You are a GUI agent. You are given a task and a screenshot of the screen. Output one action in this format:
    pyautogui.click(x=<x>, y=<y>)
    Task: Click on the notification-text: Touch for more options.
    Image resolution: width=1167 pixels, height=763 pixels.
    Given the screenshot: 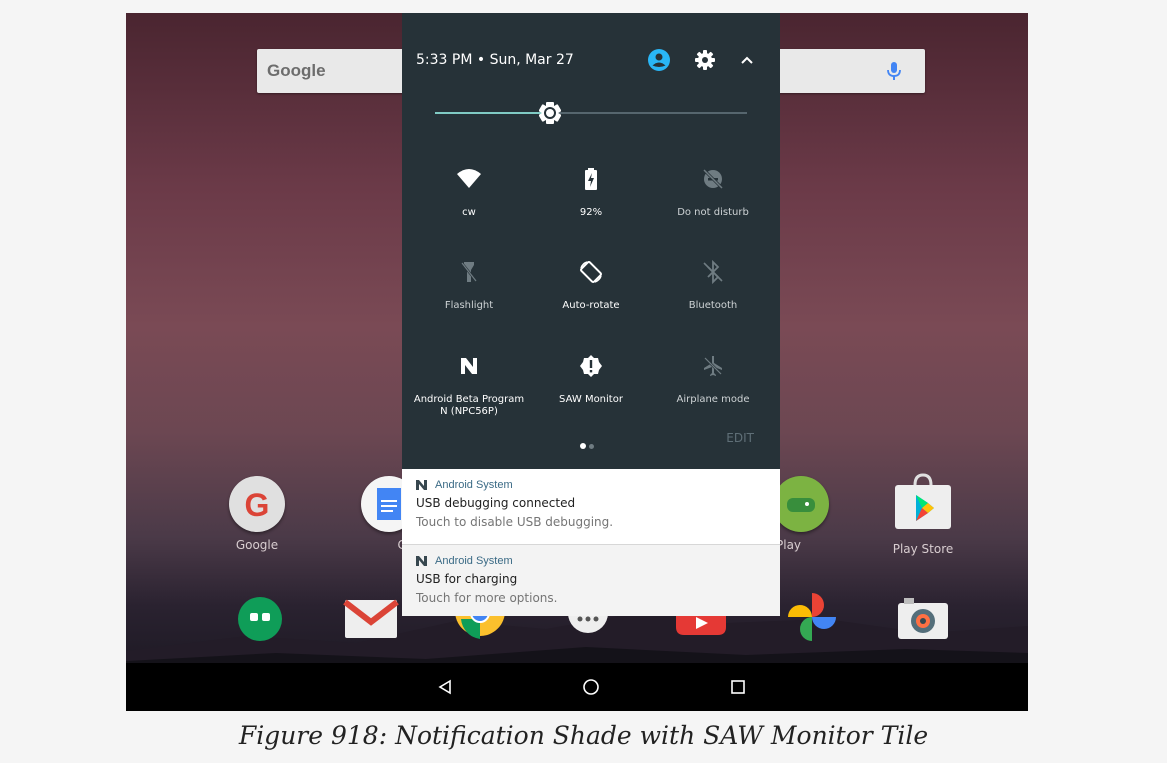 What is the action you would take?
    pyautogui.click(x=487, y=598)
    